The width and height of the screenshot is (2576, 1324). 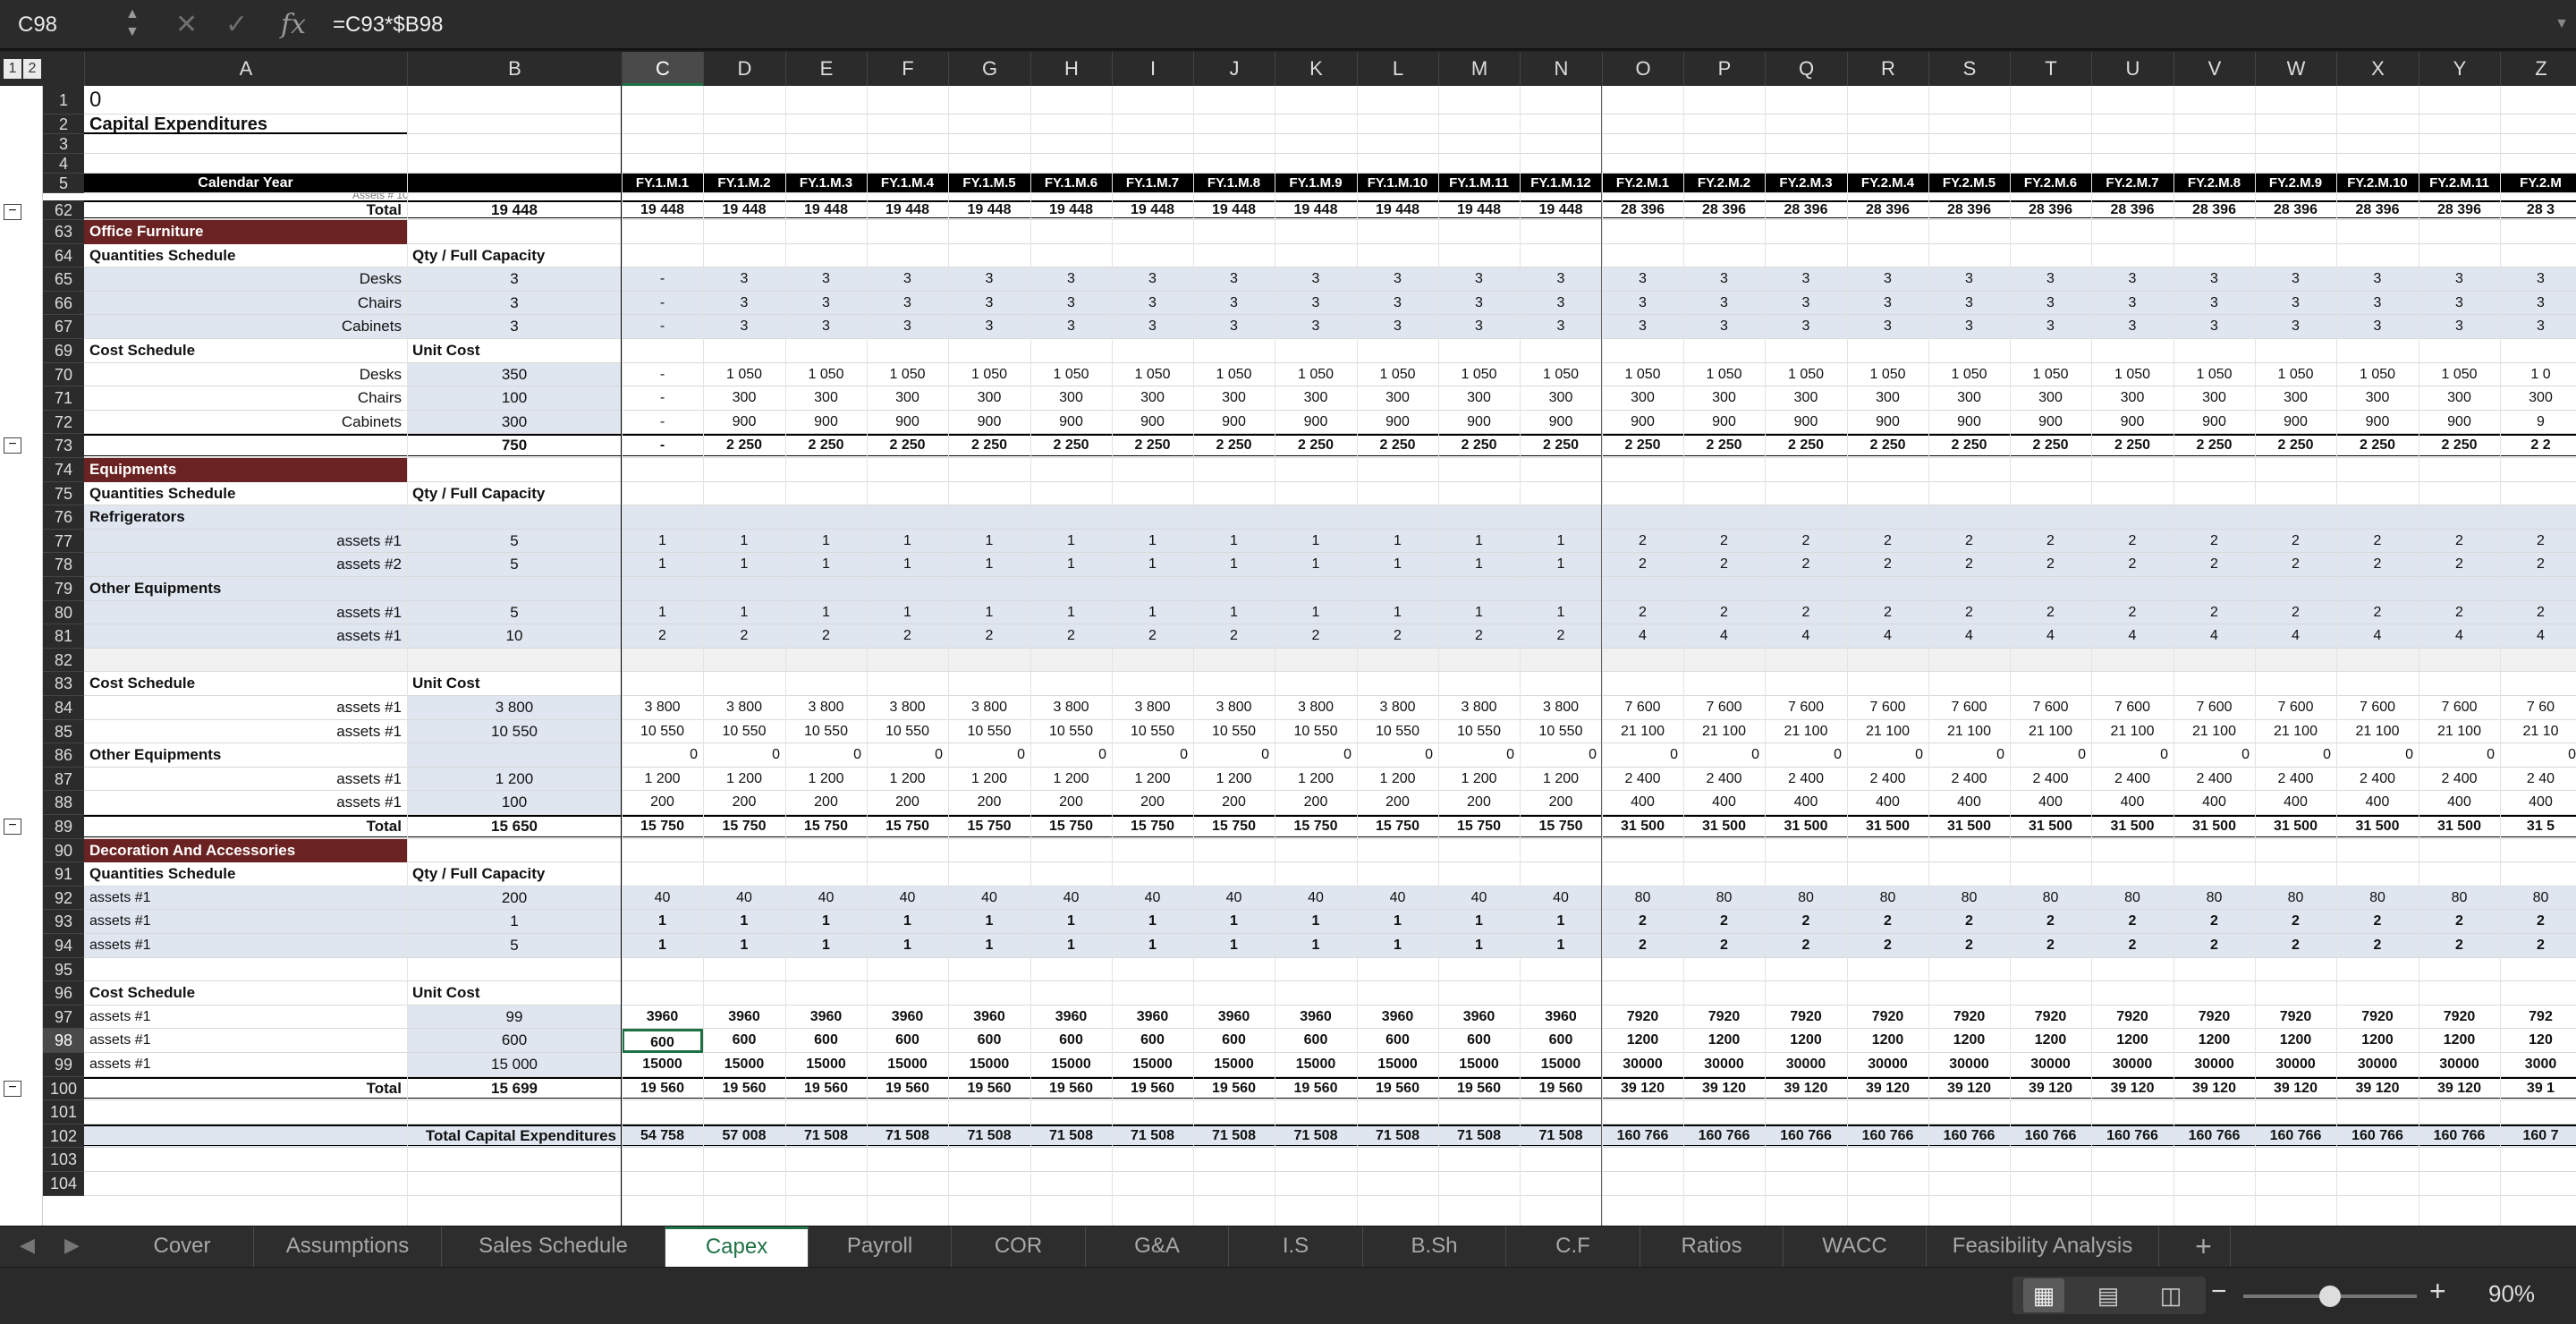 I want to click on row-header-64: 64, so click(x=63, y=255).